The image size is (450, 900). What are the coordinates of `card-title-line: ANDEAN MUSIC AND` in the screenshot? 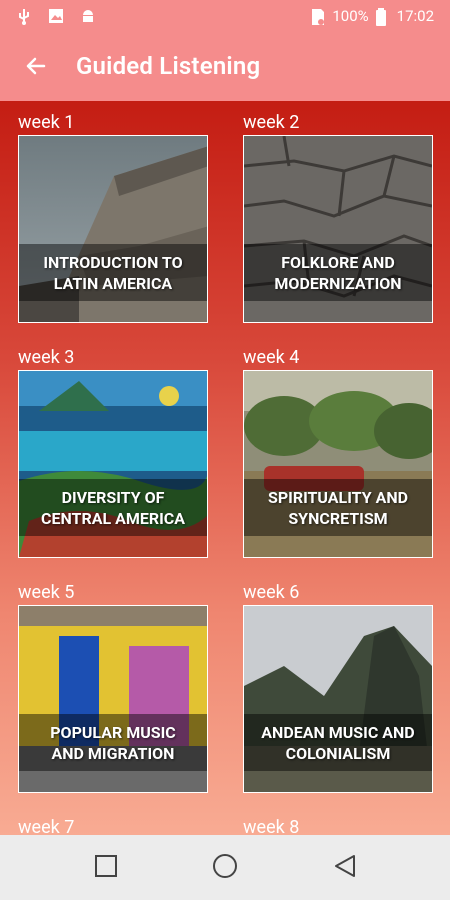 It's located at (338, 732).